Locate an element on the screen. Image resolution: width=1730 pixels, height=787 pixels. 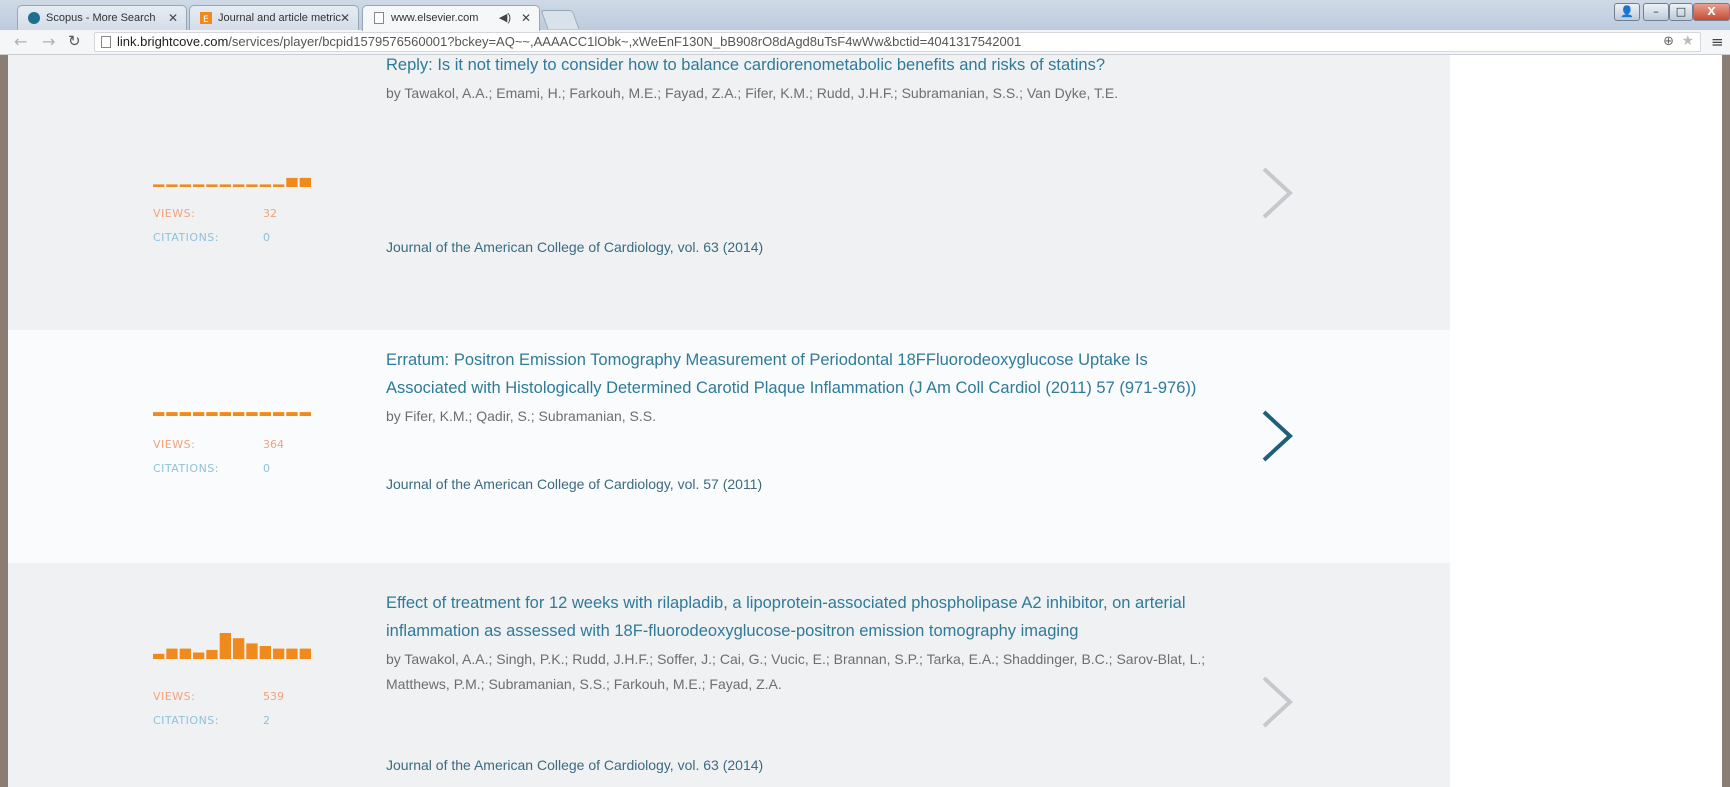
tab-label: Journal and article metric is located at coordinates (279, 18).